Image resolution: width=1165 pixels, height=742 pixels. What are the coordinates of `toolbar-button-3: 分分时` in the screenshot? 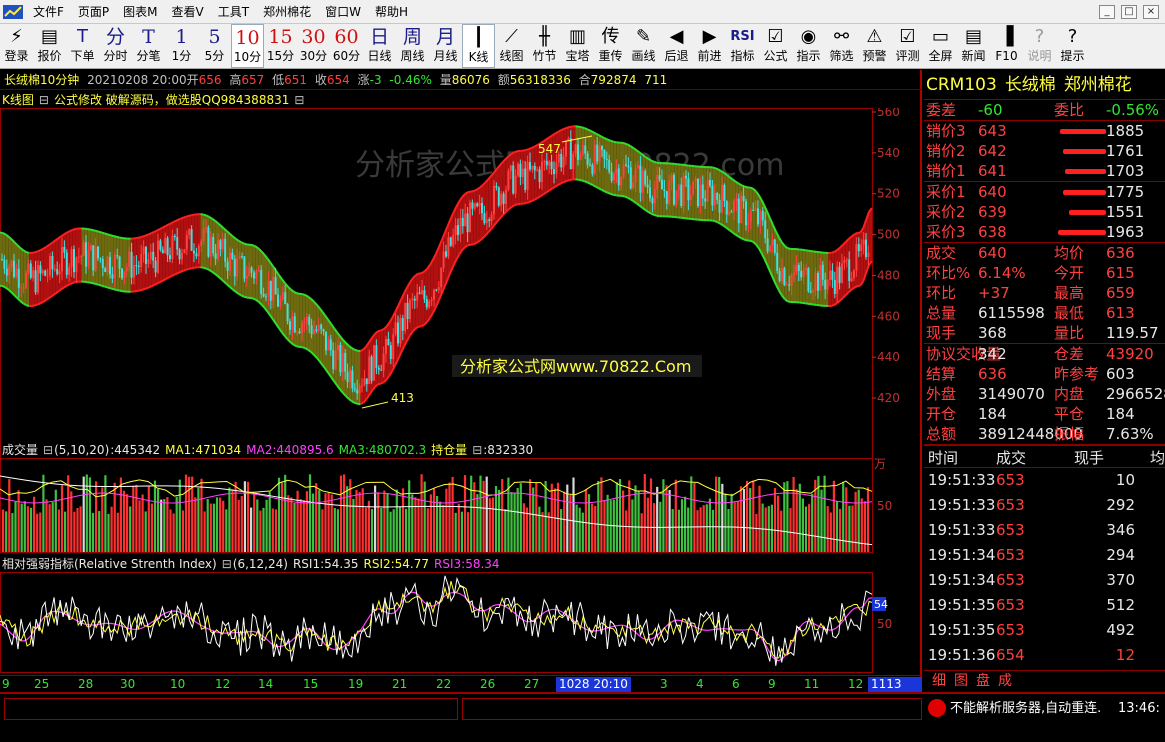 It's located at (115, 46).